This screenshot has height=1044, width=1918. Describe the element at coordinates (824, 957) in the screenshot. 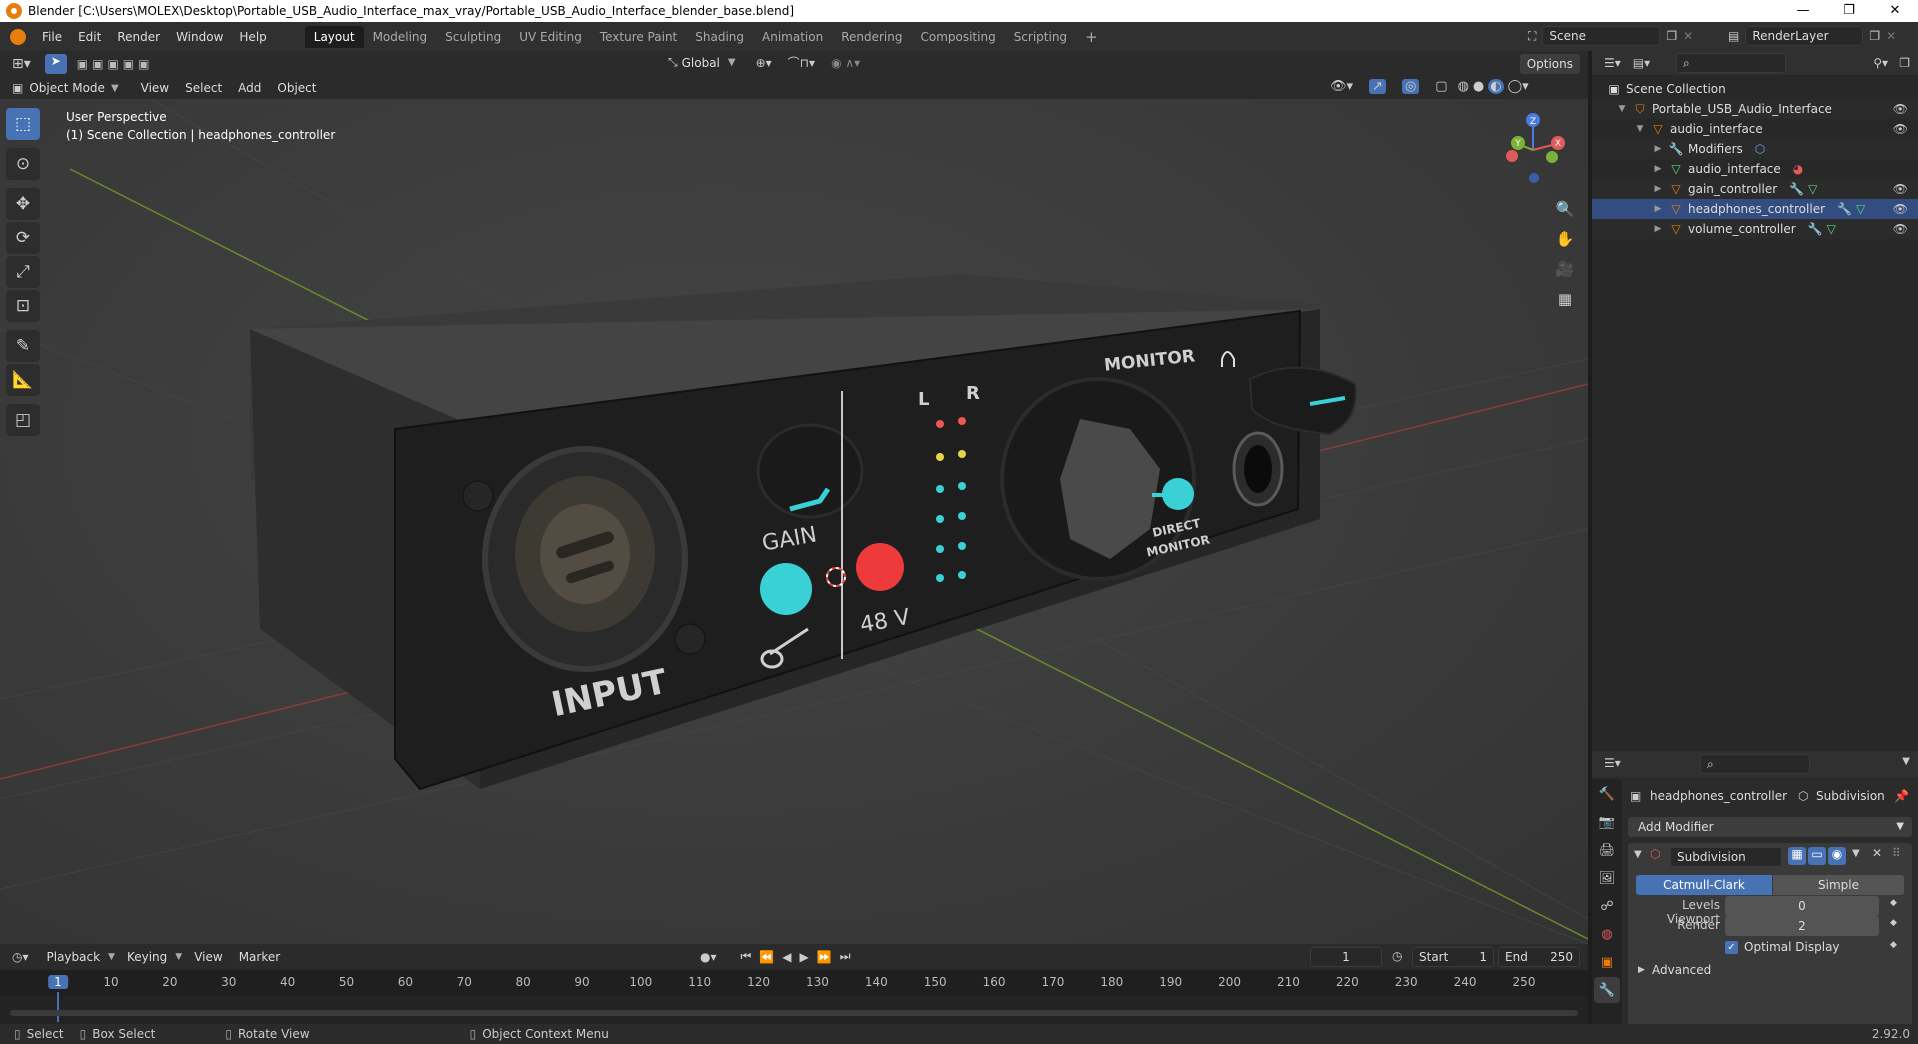

I see `next-keyframe-icon: ⏩` at that location.